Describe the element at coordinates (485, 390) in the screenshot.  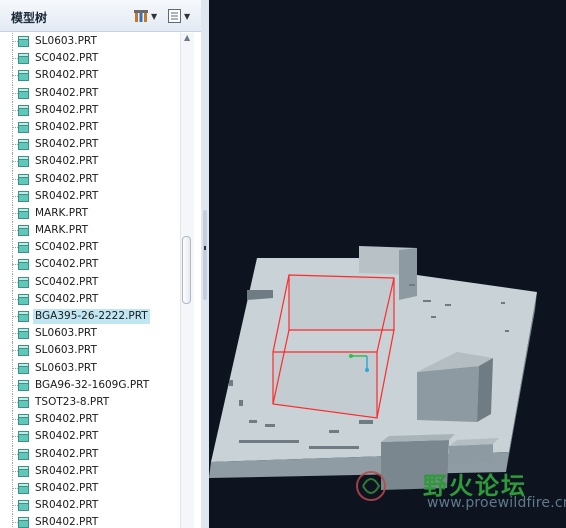
I see `large-component-side` at that location.